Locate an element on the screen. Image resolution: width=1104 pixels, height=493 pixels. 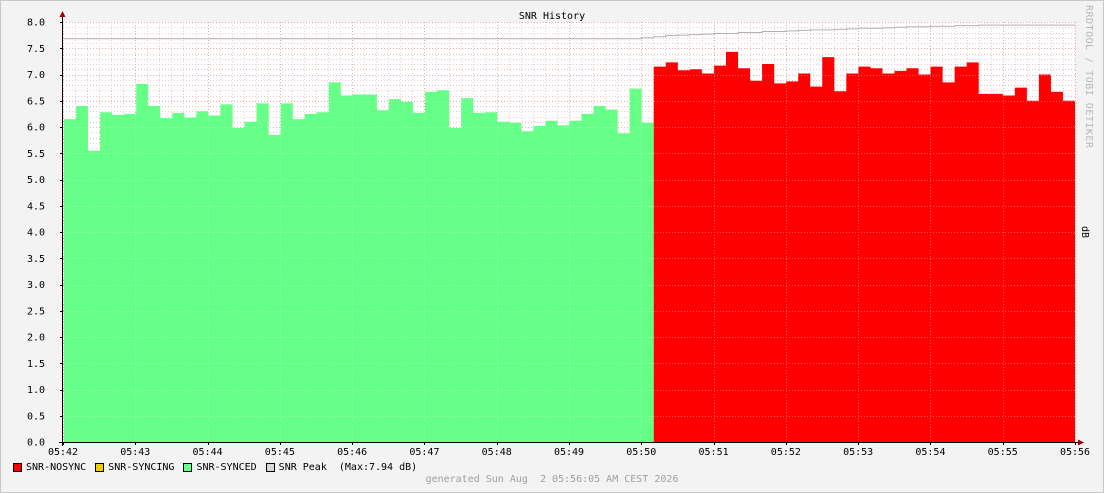
legend-item-nosync: SNR-NOSYNC is located at coordinates (49, 467).